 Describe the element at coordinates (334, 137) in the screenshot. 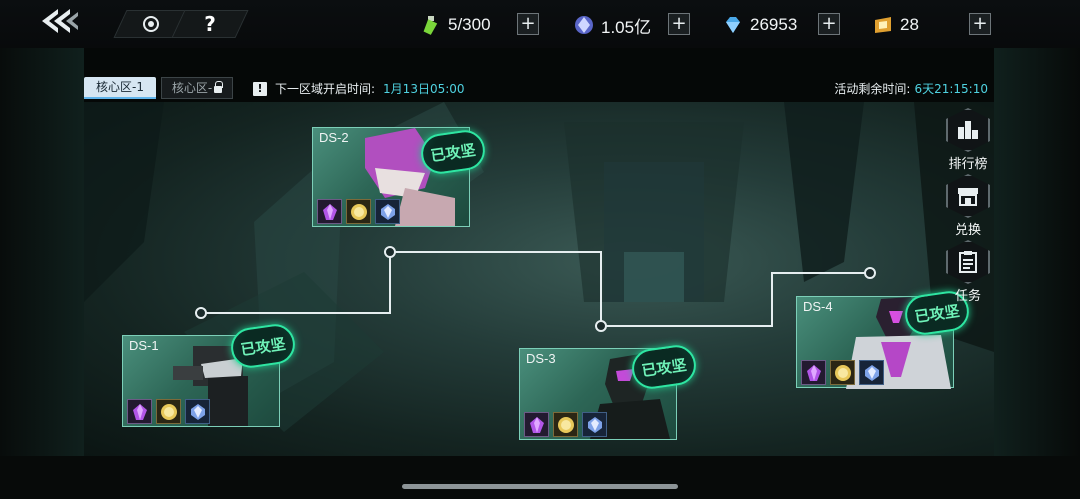

I see `stage-id: DS-2` at that location.